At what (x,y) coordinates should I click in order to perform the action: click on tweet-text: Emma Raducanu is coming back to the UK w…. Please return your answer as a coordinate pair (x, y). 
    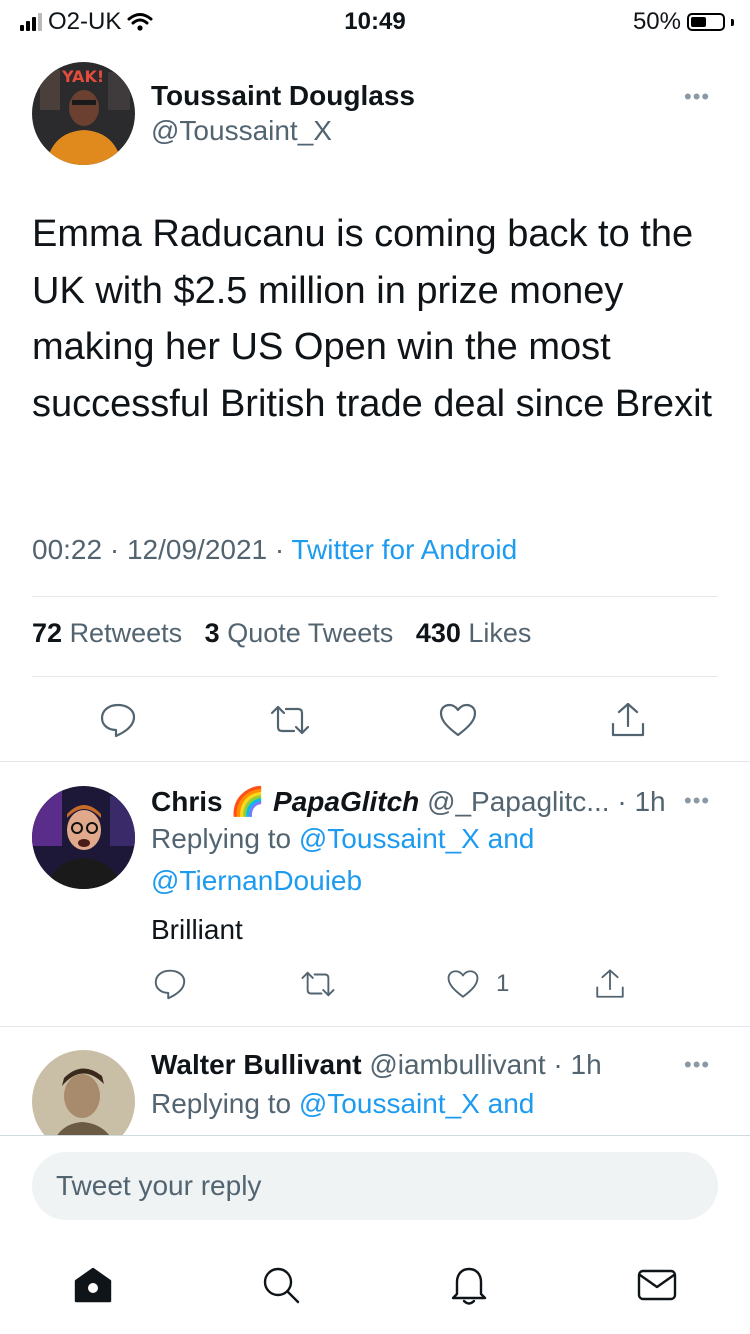
    Looking at the image, I should click on (372, 319).